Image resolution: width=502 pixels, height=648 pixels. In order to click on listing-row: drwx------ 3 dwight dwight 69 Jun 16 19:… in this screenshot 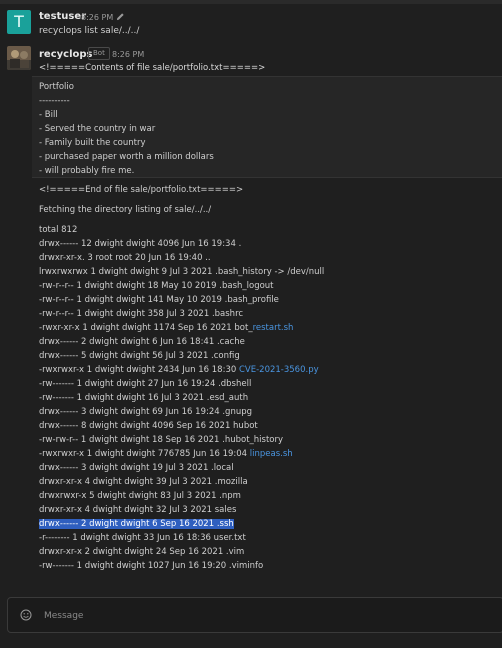, I will do `click(145, 412)`.